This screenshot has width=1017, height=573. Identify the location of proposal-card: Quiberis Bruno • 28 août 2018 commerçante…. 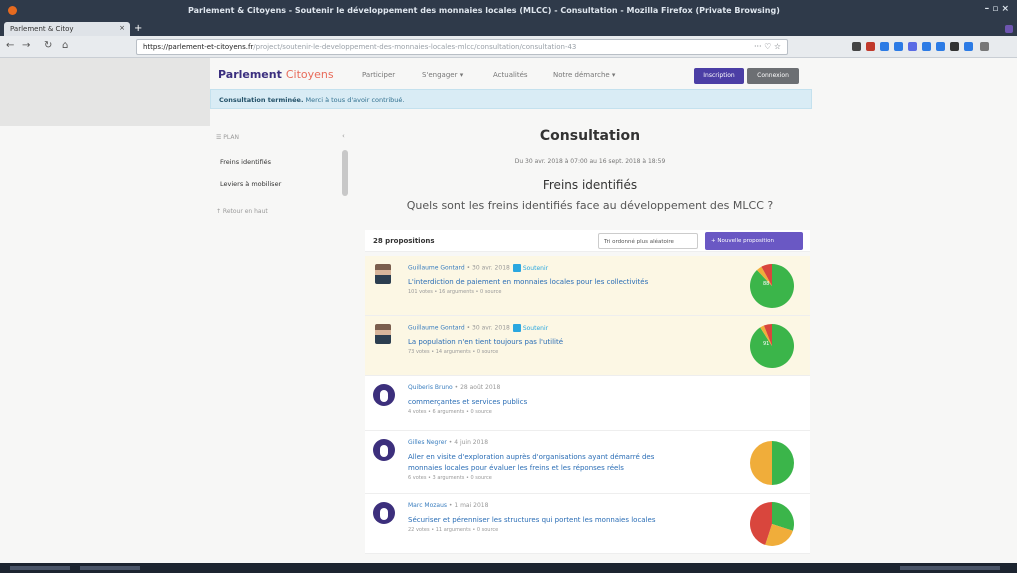
(587, 403).